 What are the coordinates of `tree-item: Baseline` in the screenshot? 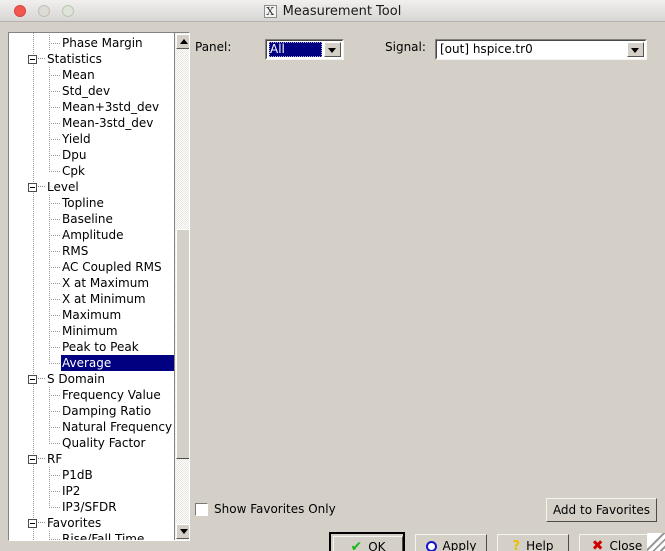 It's located at (91, 219).